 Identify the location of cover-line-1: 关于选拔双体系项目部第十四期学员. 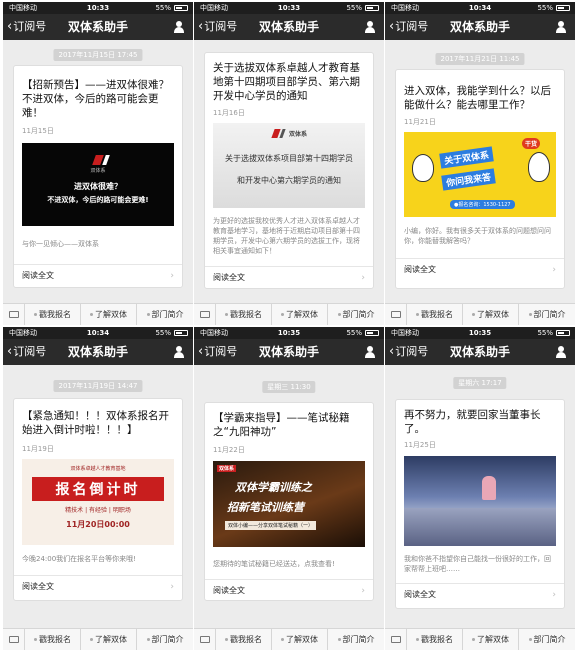
(289, 158).